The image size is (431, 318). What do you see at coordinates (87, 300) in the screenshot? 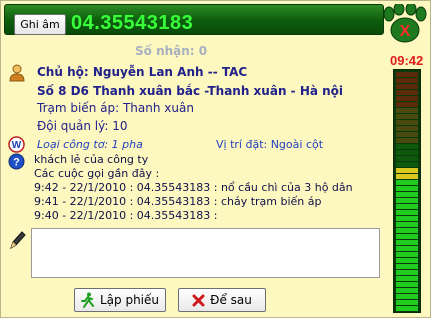
I see `running-man-icon` at bounding box center [87, 300].